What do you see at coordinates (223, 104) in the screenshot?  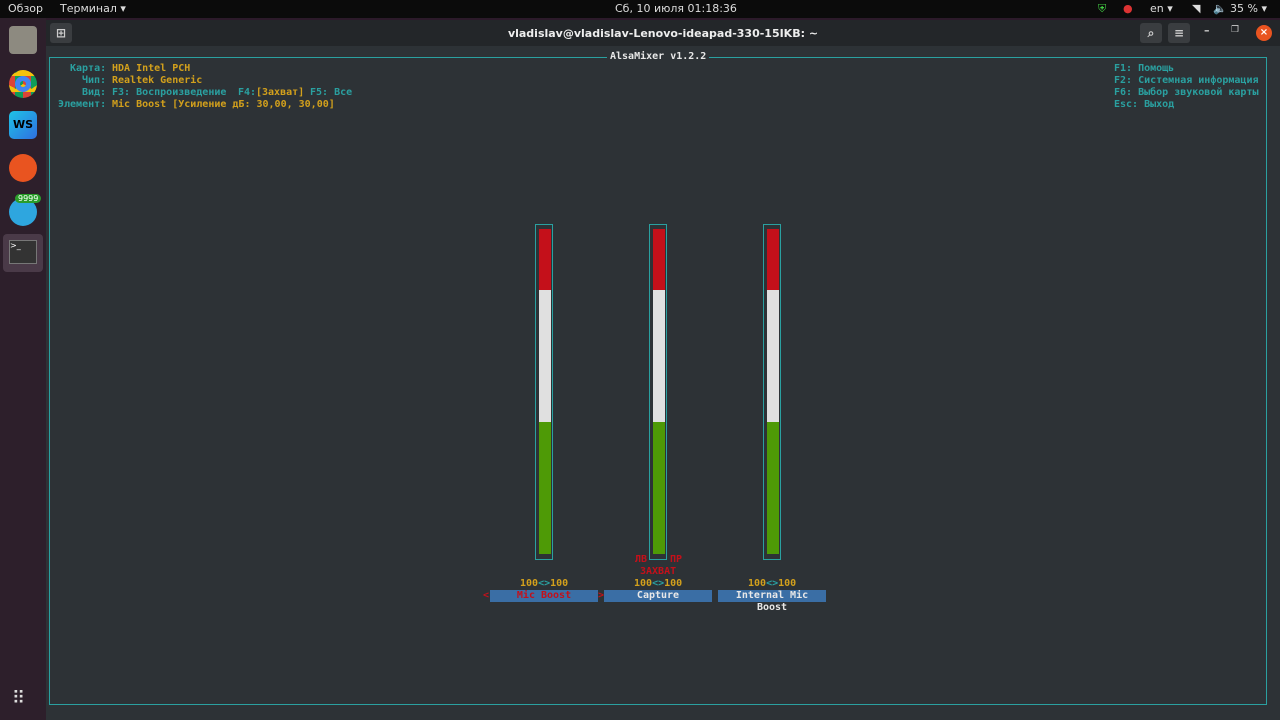 I see `item-value: Mic Boost [Усиление дБ: 30,00, 30,00]` at bounding box center [223, 104].